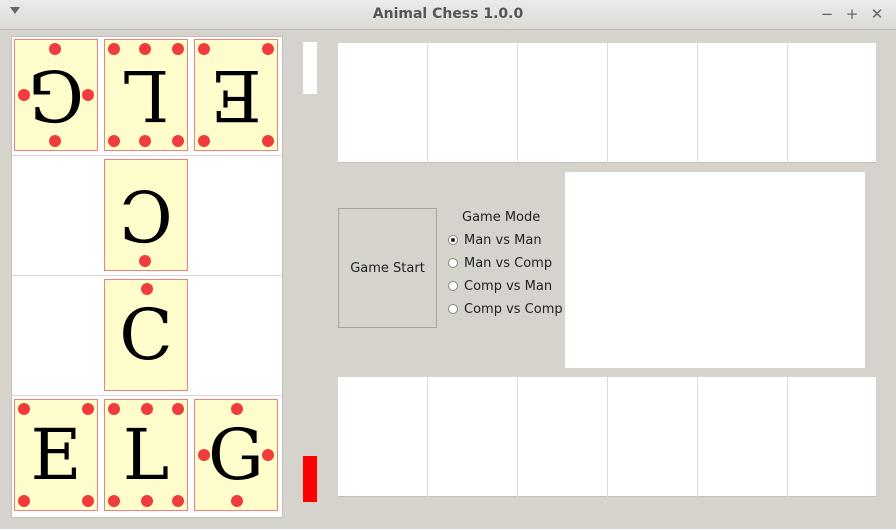  What do you see at coordinates (387, 268) in the screenshot?
I see `game-start-button: Game Start` at bounding box center [387, 268].